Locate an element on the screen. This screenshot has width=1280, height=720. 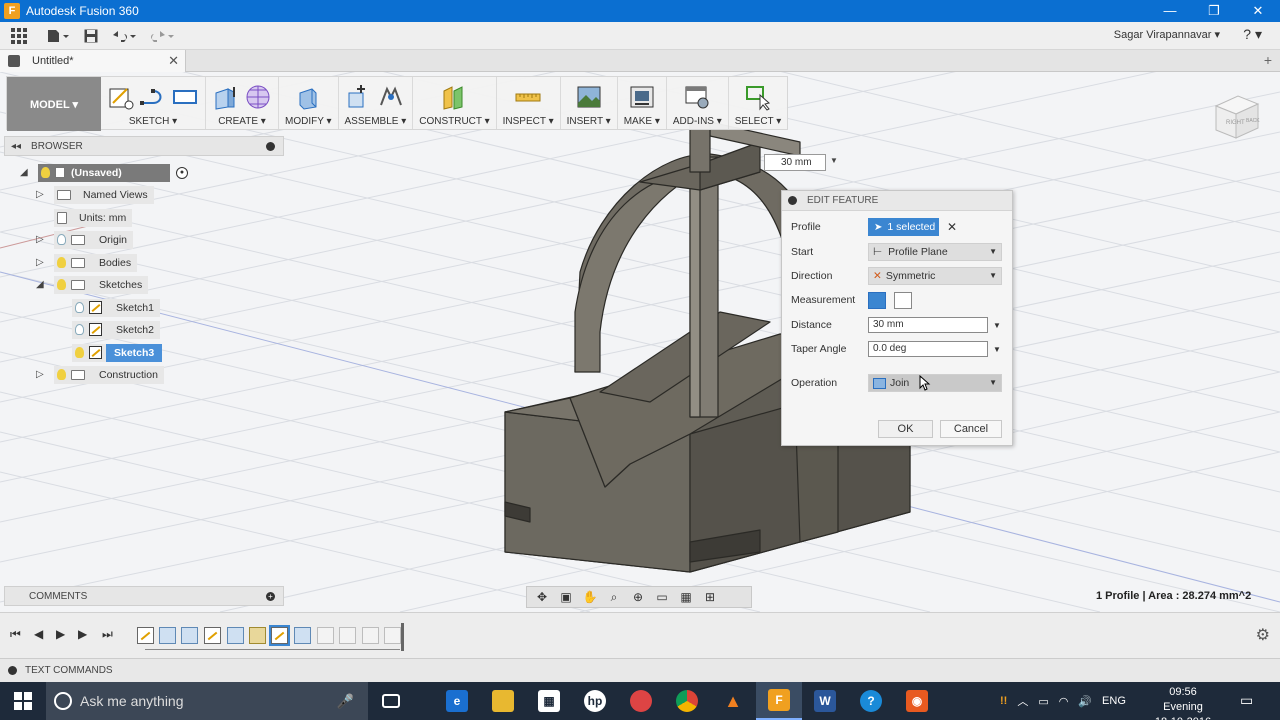
action-center-icon: ▭ is located at coordinates (1246, 700).